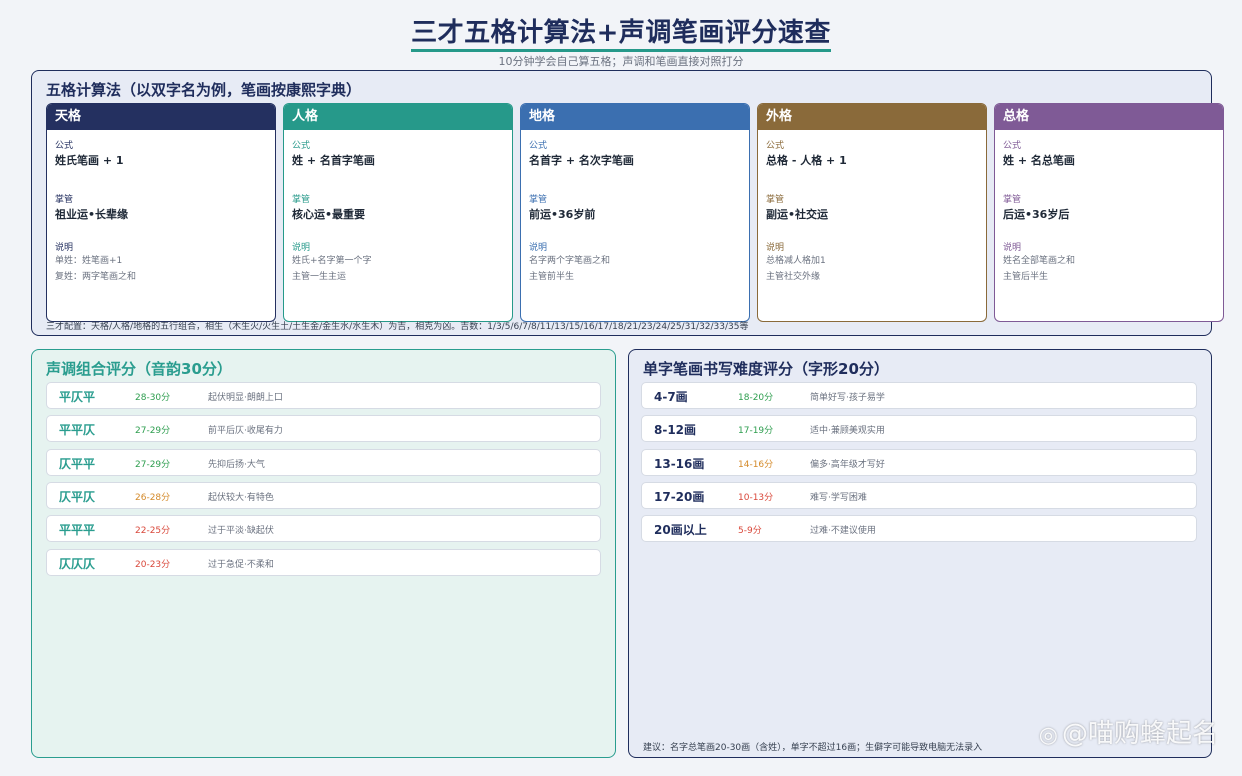 This screenshot has height=776, width=1242. I want to click on desc-line: 名字两个字笔画之和, so click(570, 261).